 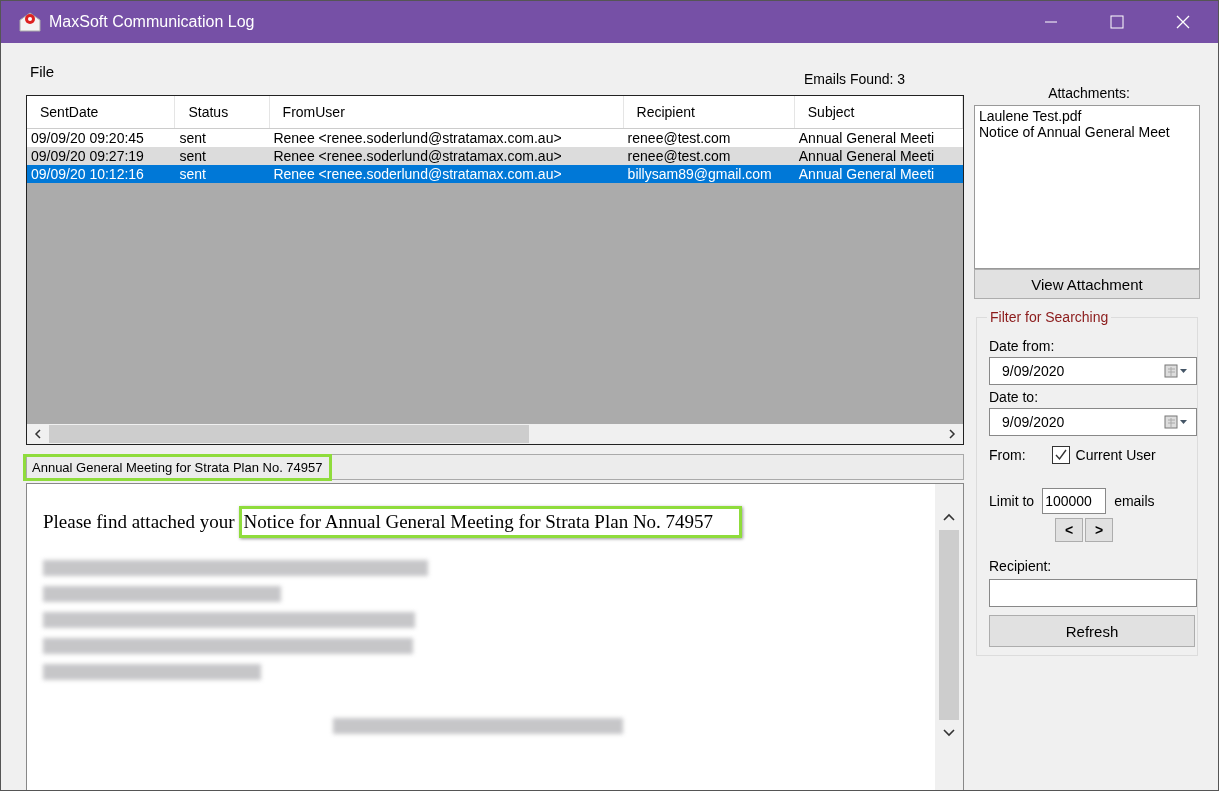 What do you see at coordinates (1069, 530) in the screenshot?
I see `previous-button: <` at bounding box center [1069, 530].